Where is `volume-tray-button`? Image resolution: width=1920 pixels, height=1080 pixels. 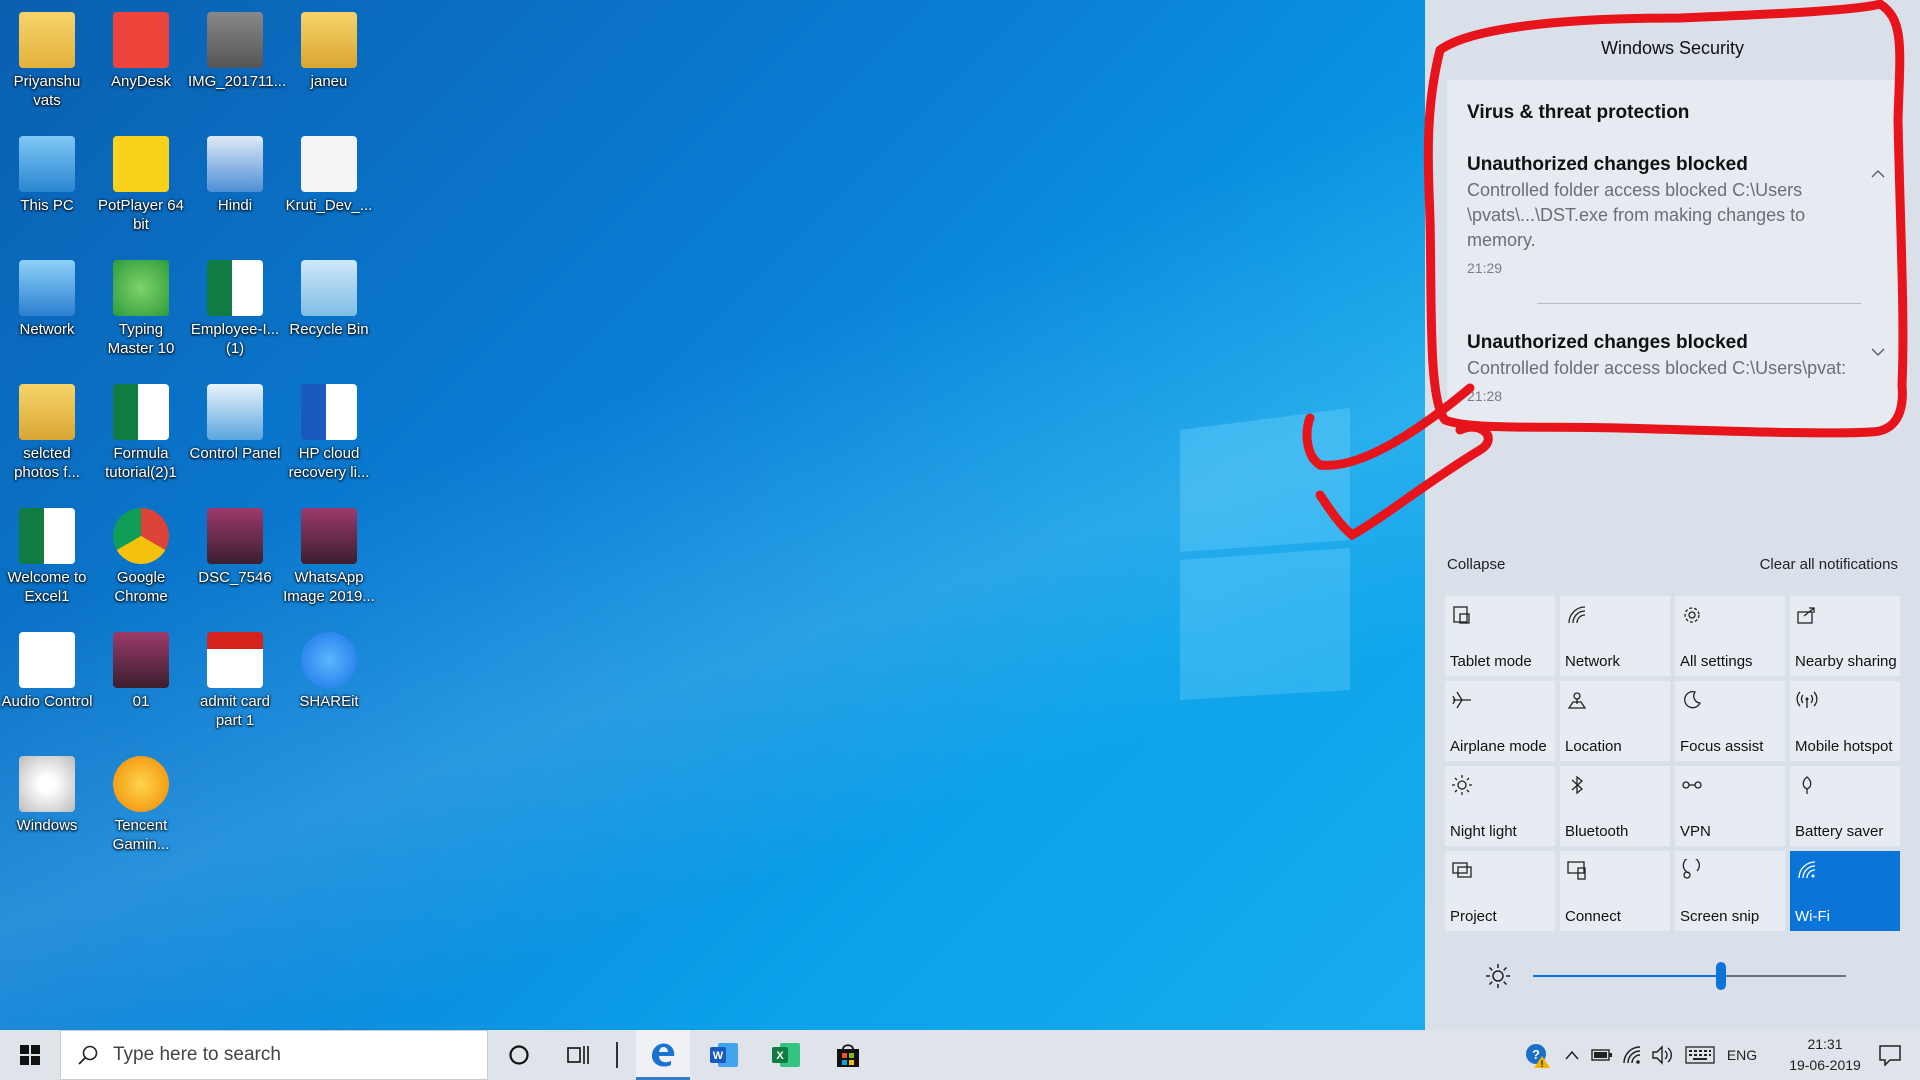 volume-tray-button is located at coordinates (1662, 1055).